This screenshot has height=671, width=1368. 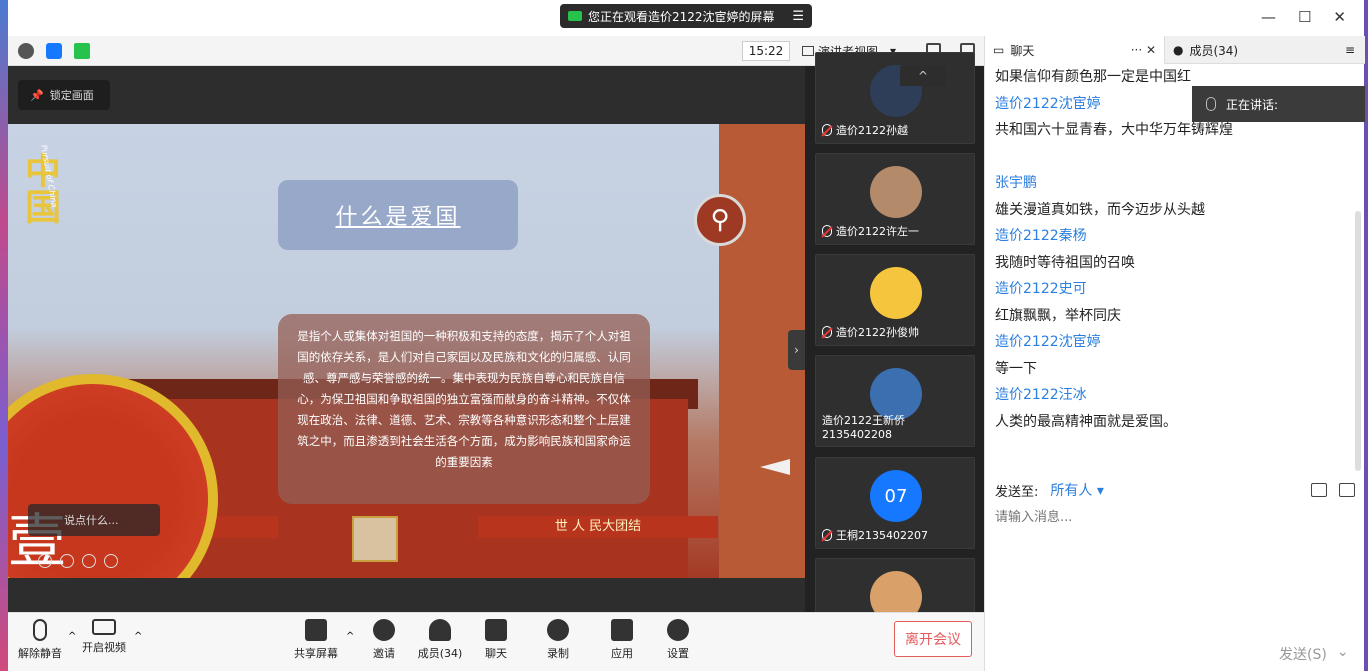 I want to click on minimize-button: —, so click(x=1268, y=17).